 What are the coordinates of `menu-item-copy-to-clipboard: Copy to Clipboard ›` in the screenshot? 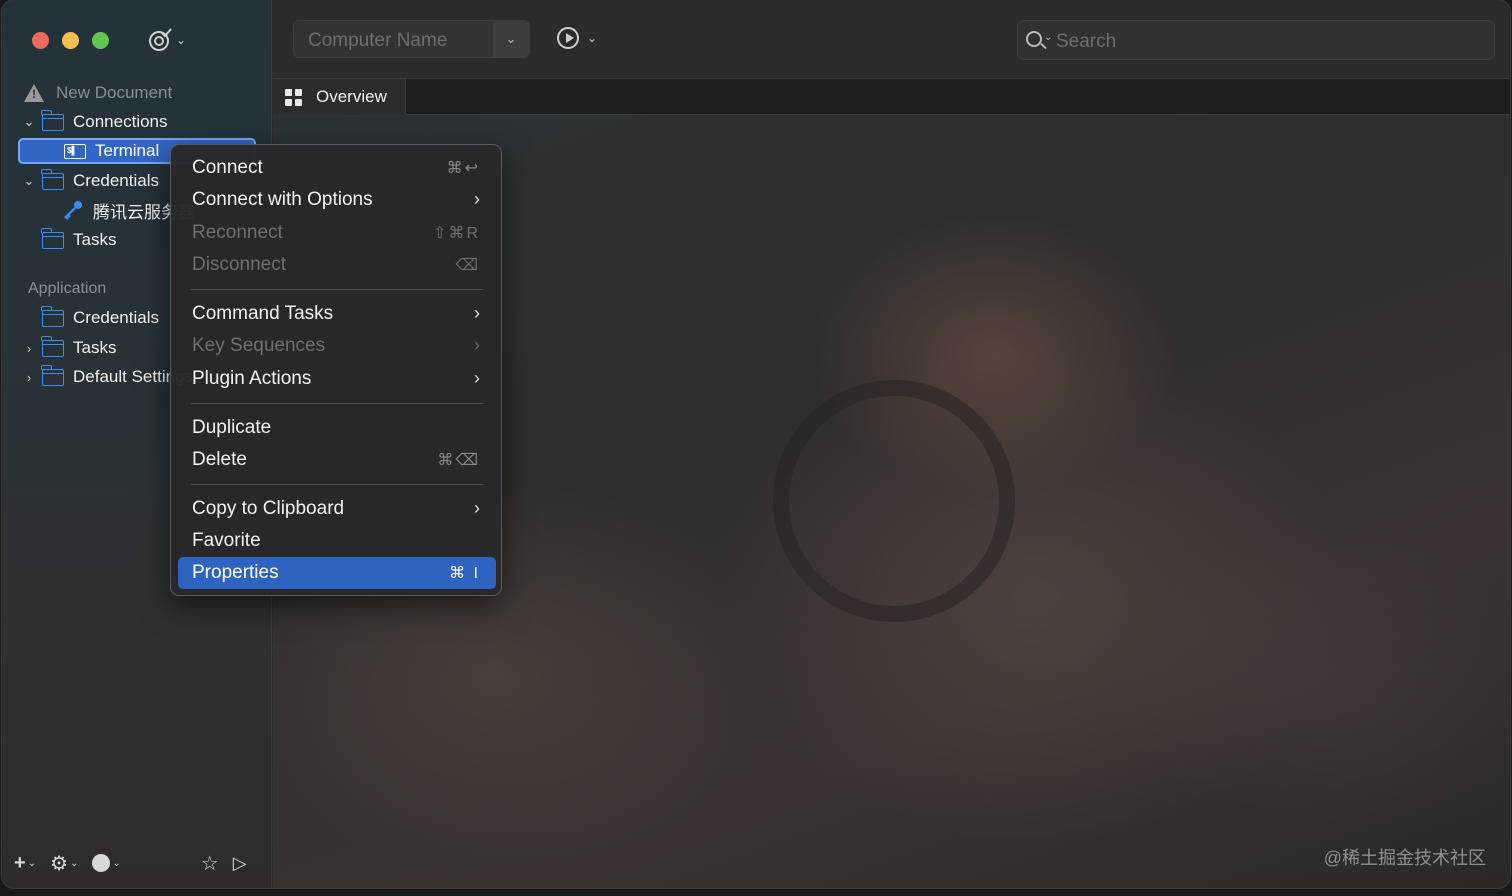 It's located at (337, 509).